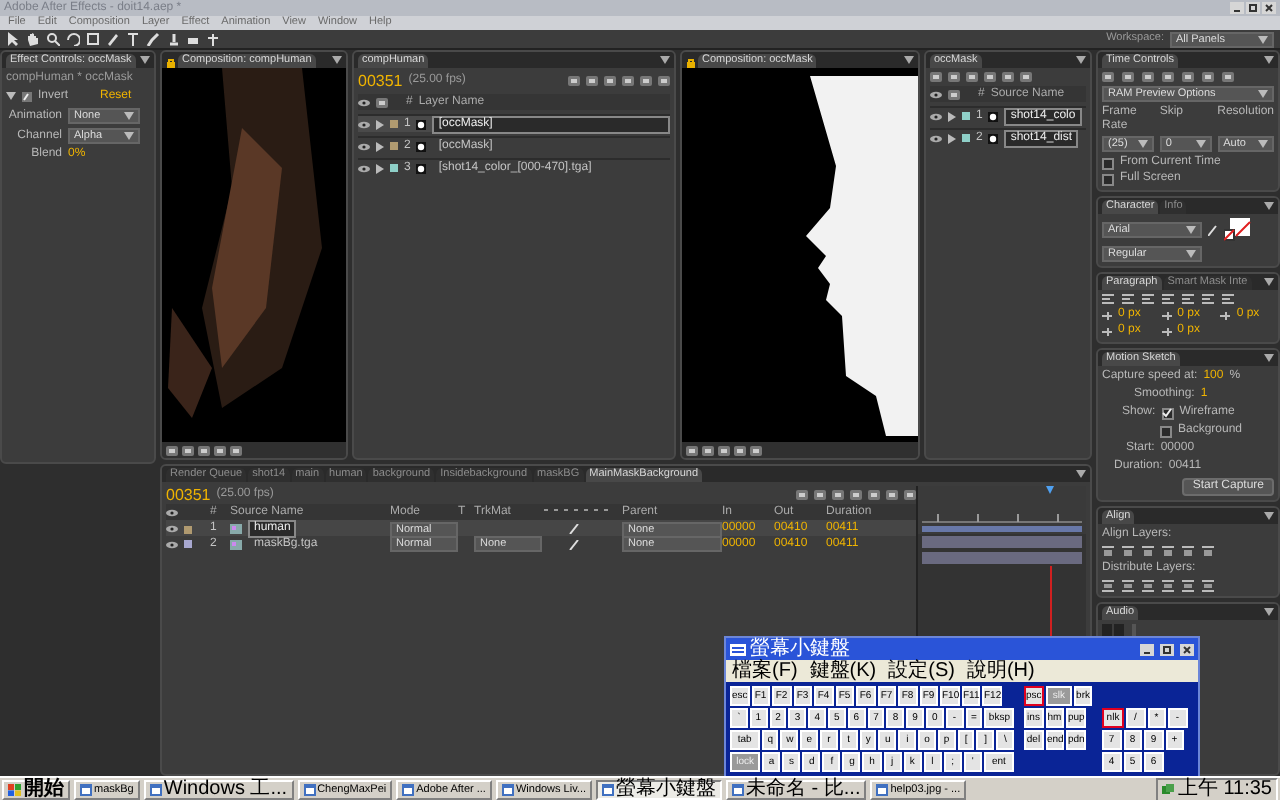  I want to click on menu-item: 檔案(F), so click(765, 671).